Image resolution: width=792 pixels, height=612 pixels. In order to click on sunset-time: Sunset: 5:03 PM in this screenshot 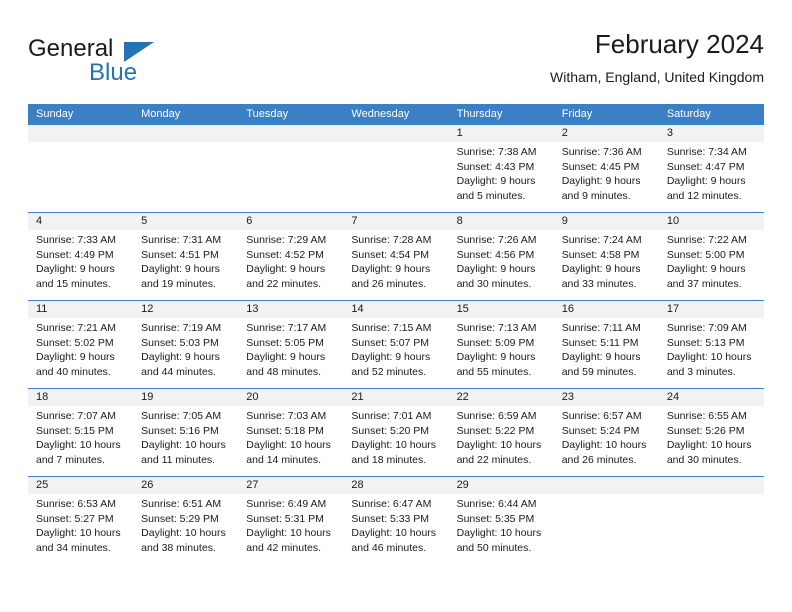, I will do `click(180, 342)`.